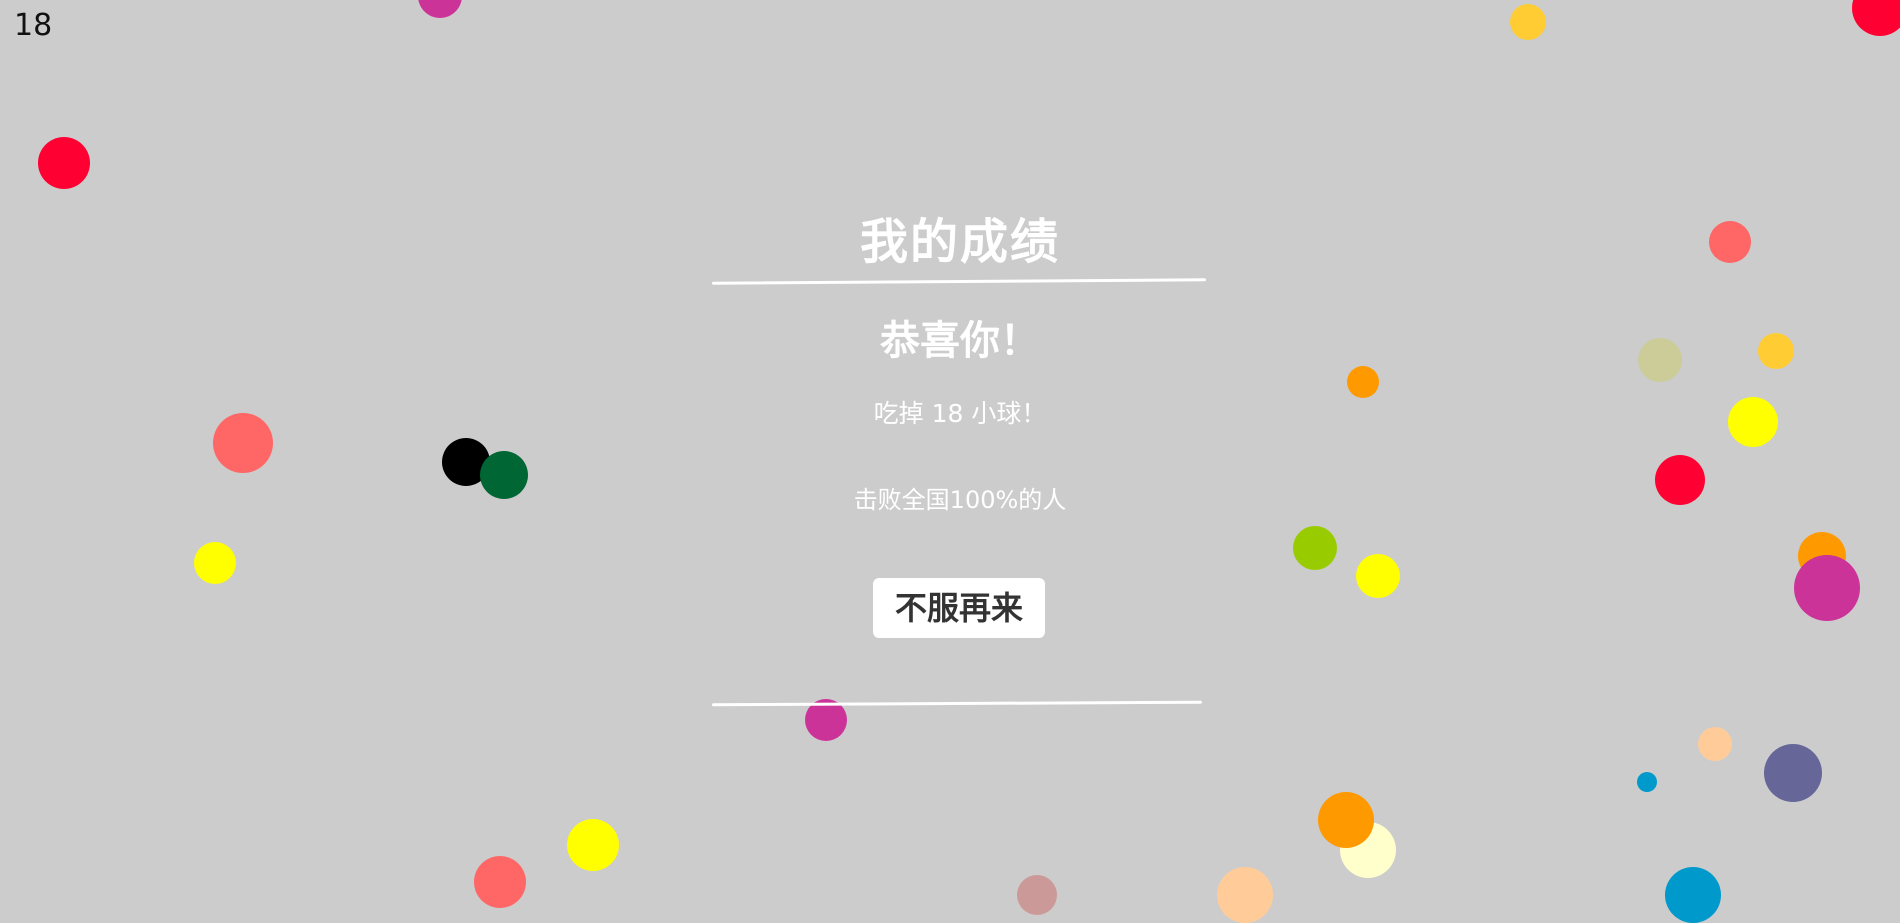  Describe the element at coordinates (959, 608) in the screenshot. I see `retry-button: 不服再来` at that location.